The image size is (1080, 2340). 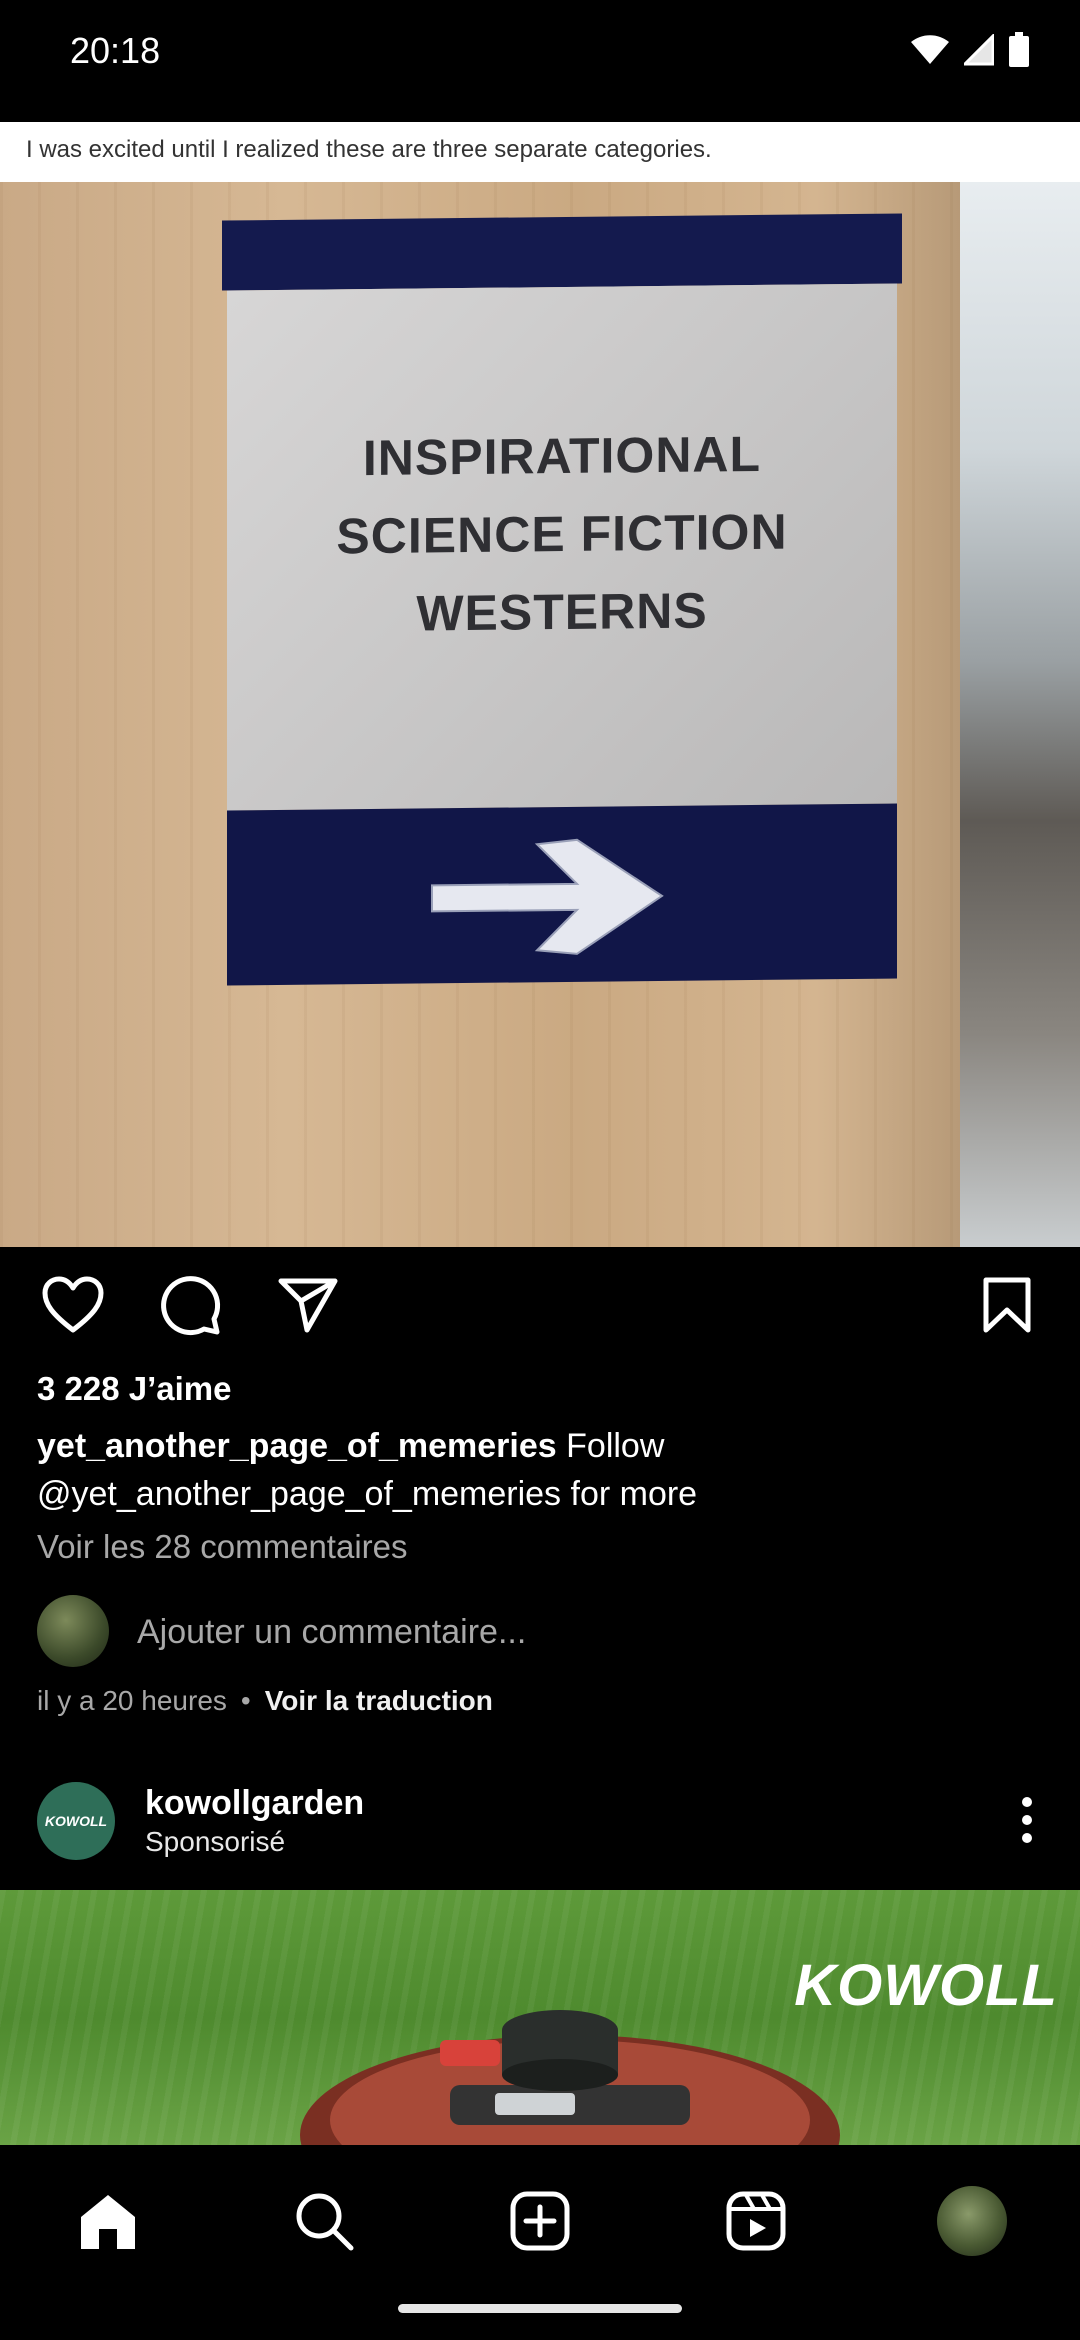 I want to click on battery-icon, so click(x=1019, y=49).